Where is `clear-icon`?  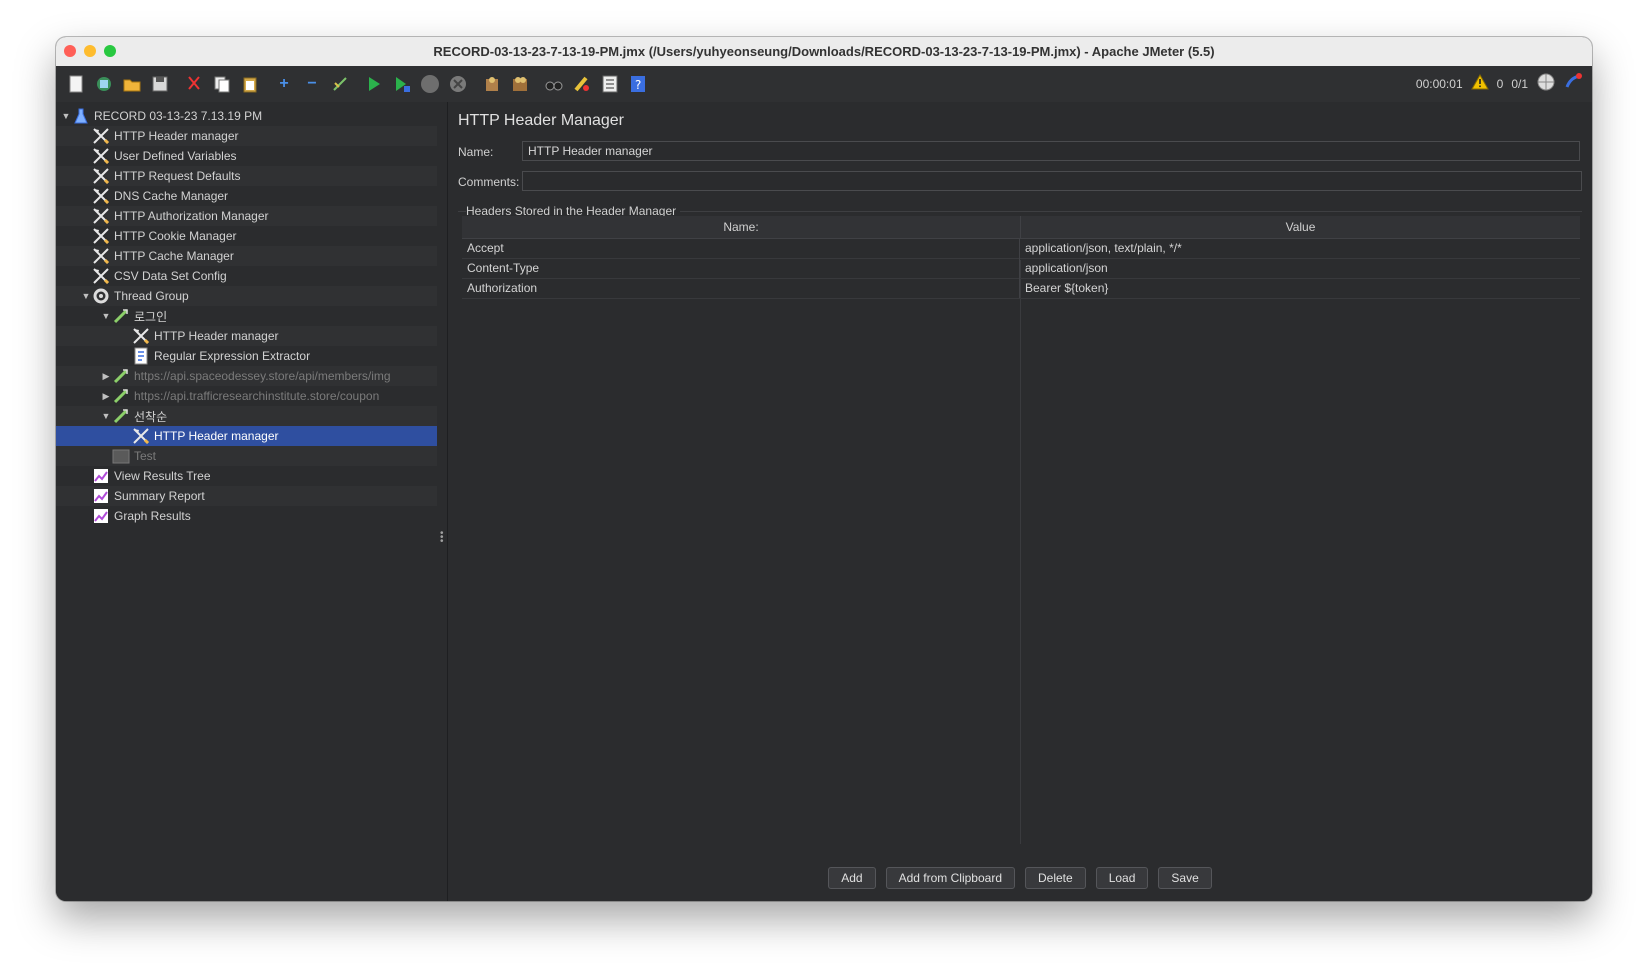 clear-icon is located at coordinates (492, 84).